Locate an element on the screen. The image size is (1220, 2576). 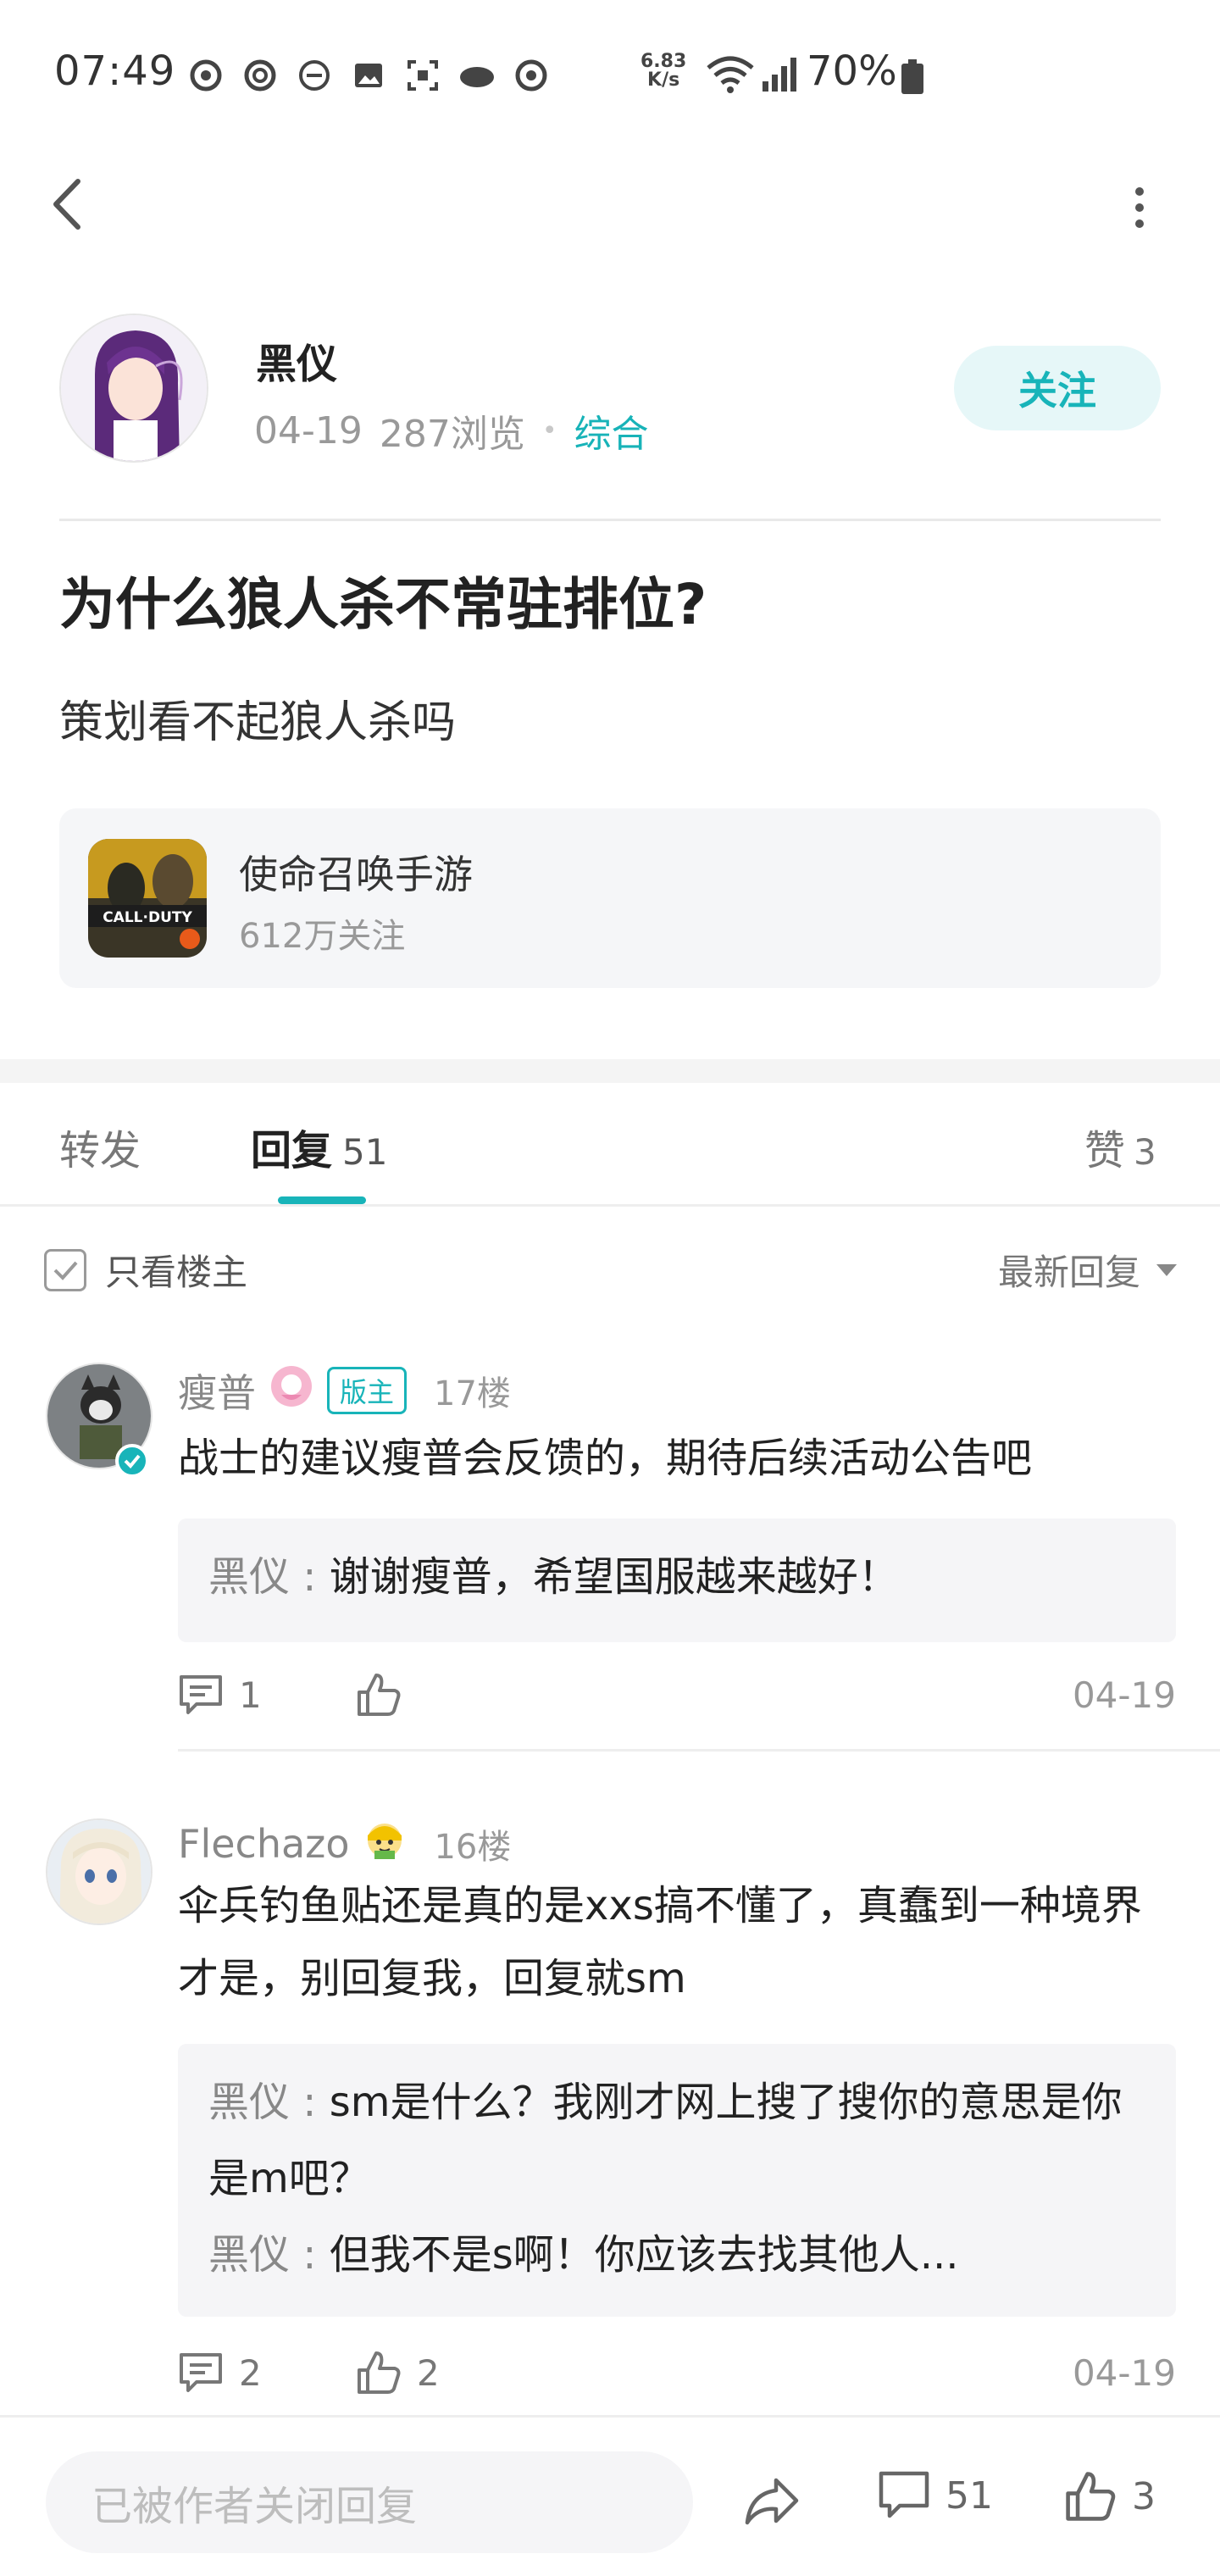
comment-total: 51 is located at coordinates (969, 2495).